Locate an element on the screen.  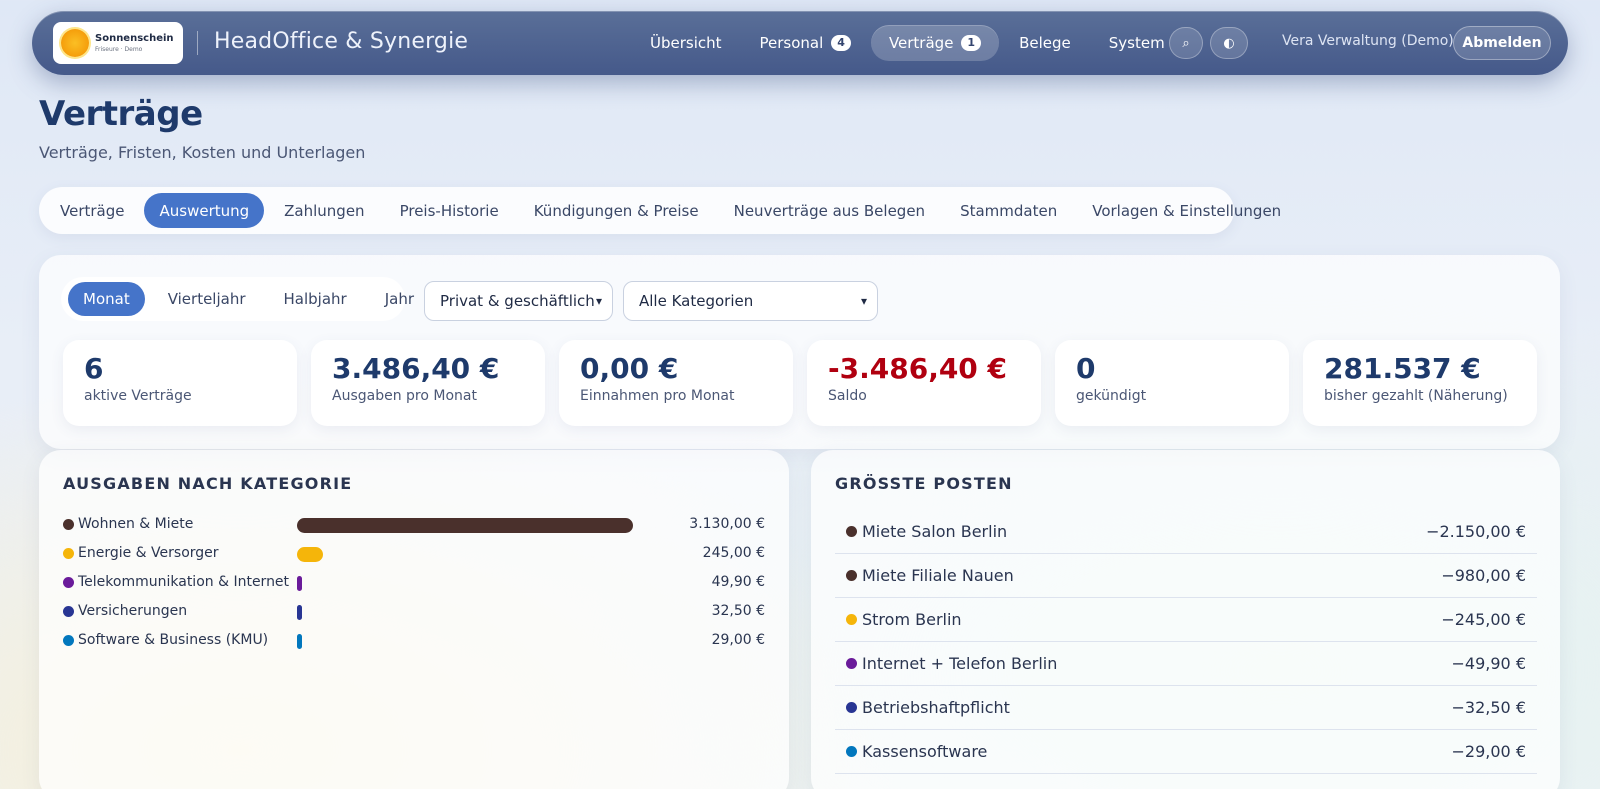
scope-select: Privat & geschäftlich ▾ is located at coordinates (518, 301).